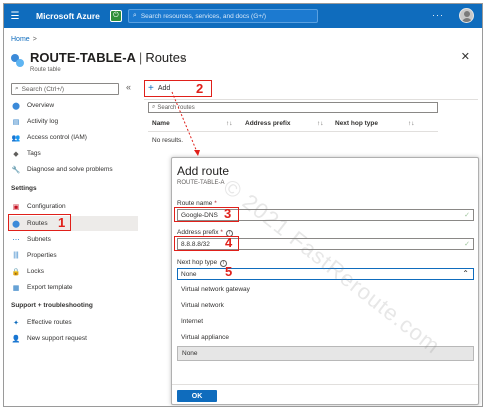 This screenshot has height=411, width=487. I want to click on sidebar-item-label: Tags, so click(34, 153).